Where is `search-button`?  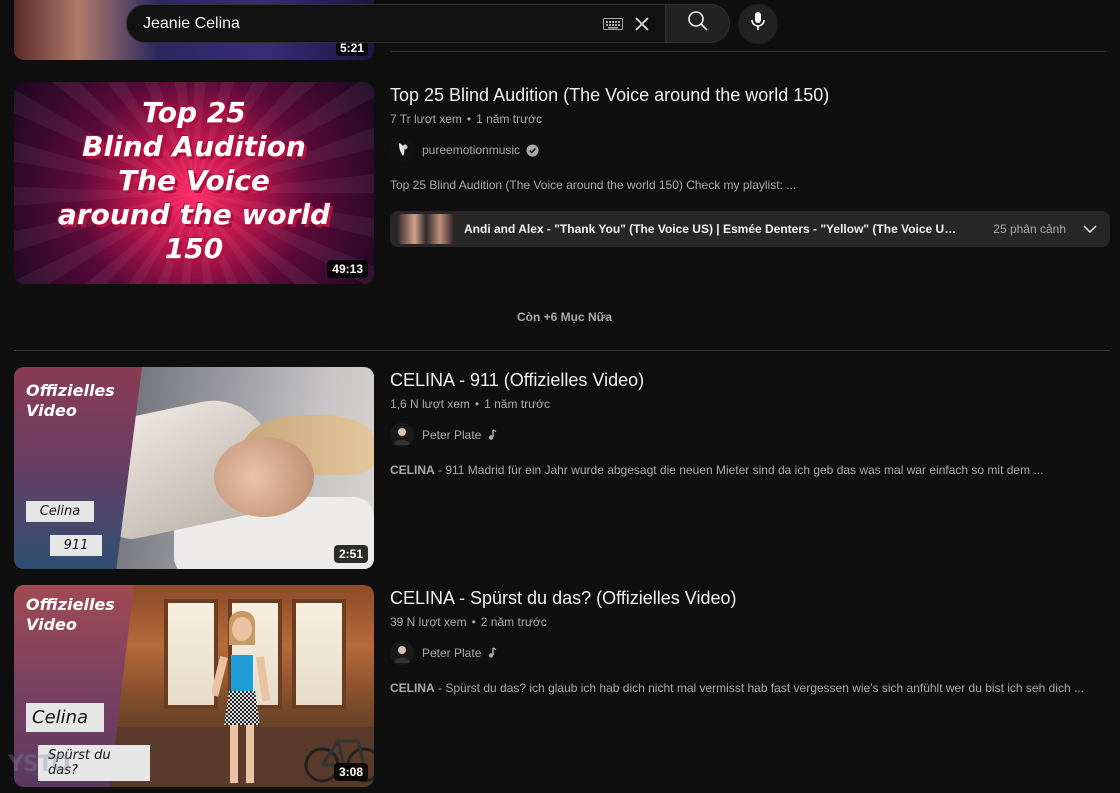
search-button is located at coordinates (698, 23).